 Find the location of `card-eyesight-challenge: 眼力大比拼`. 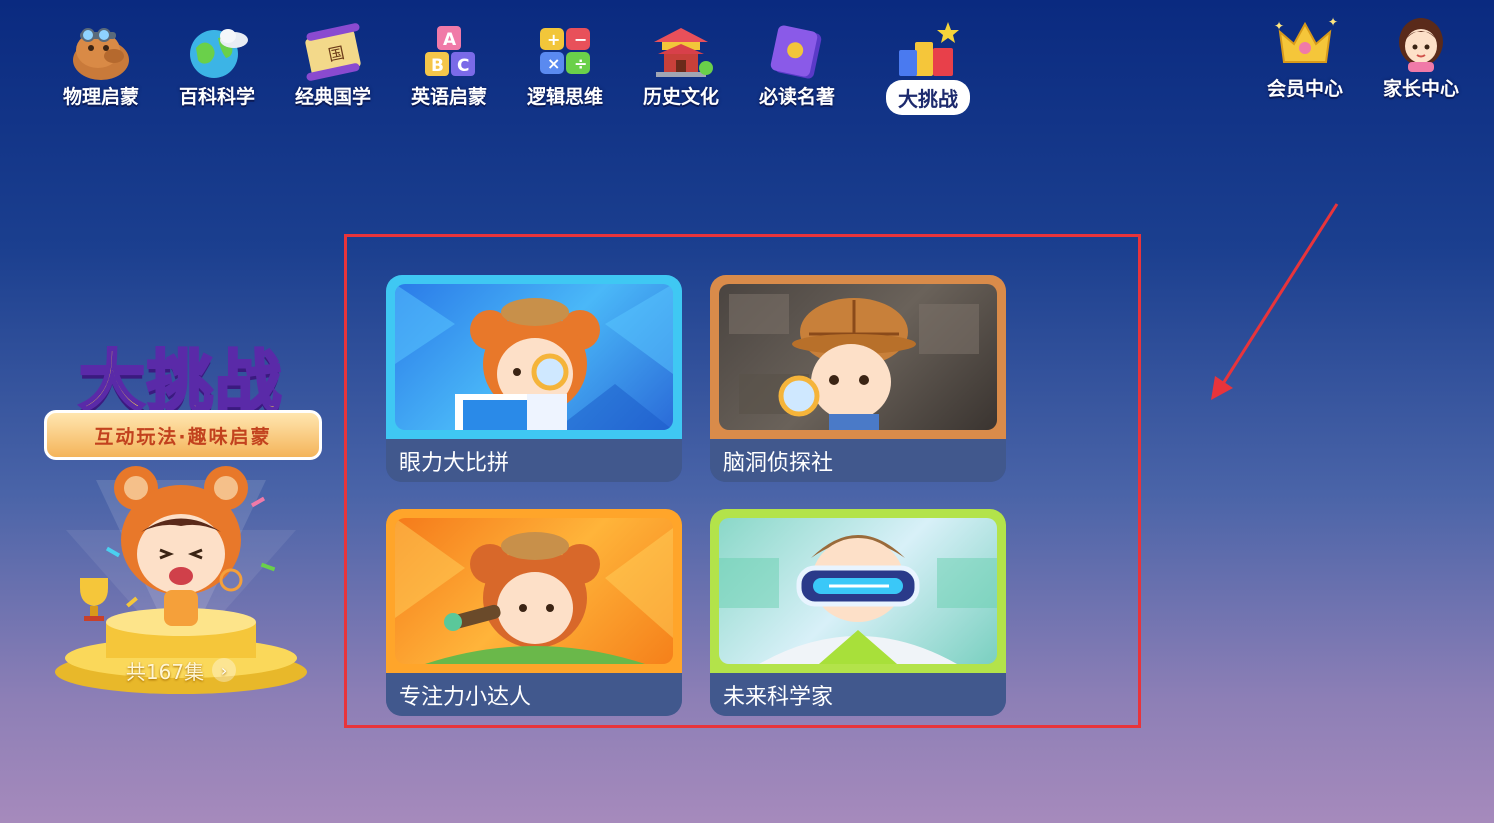

card-eyesight-challenge: 眼力大比拼 is located at coordinates (534, 378).